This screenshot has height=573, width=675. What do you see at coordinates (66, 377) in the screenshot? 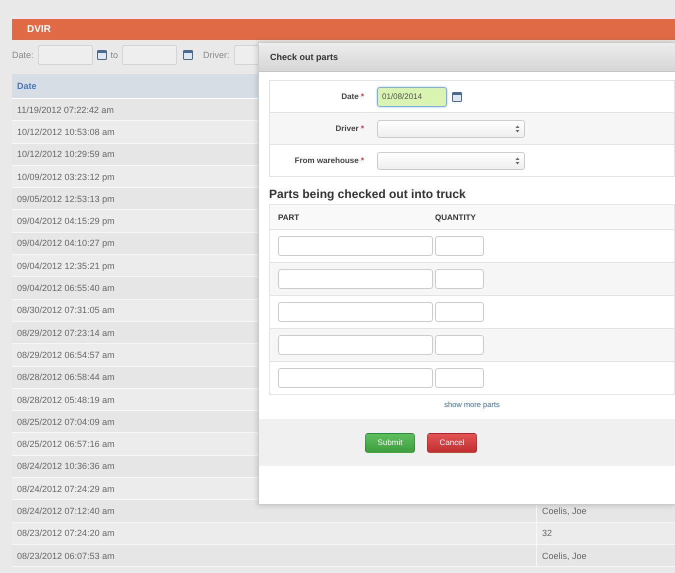
I see `table-cell: 08/28/2012 06:58:44 am` at bounding box center [66, 377].